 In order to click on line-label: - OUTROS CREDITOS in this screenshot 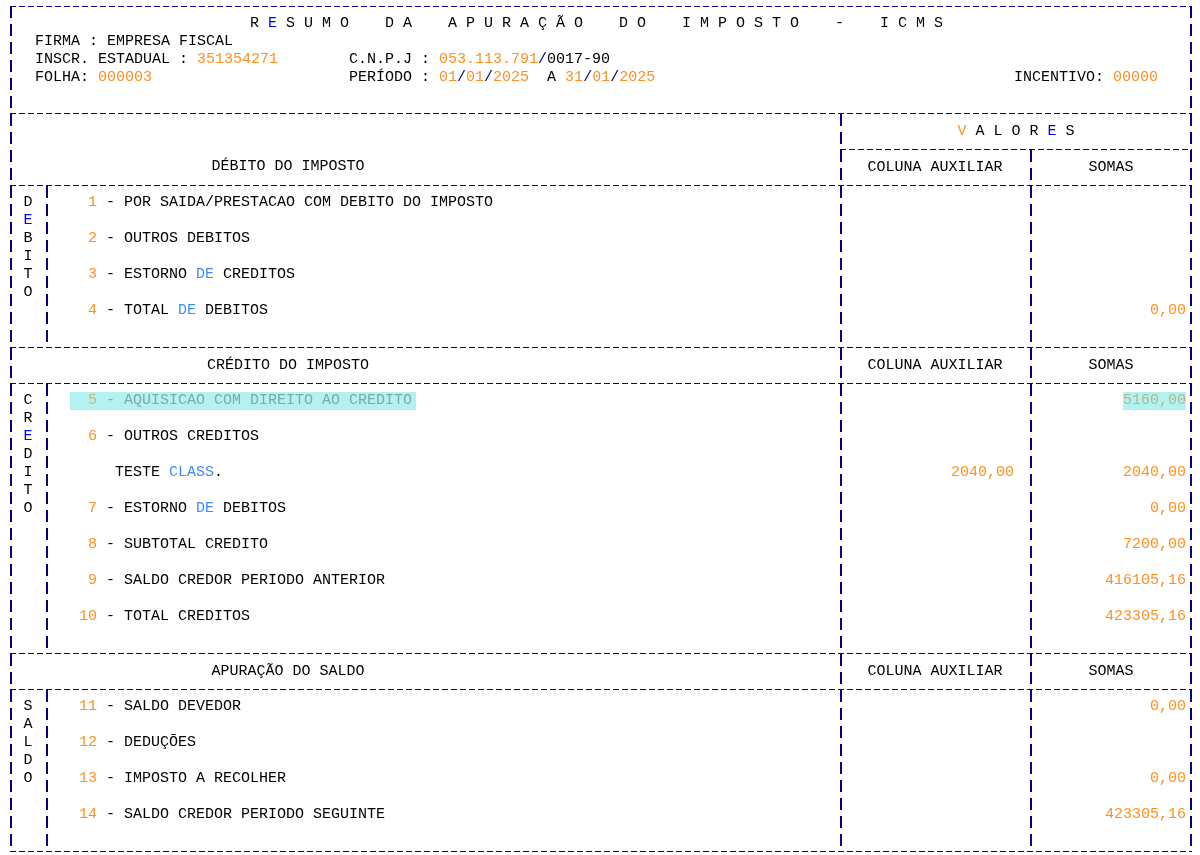, I will do `click(183, 437)`.